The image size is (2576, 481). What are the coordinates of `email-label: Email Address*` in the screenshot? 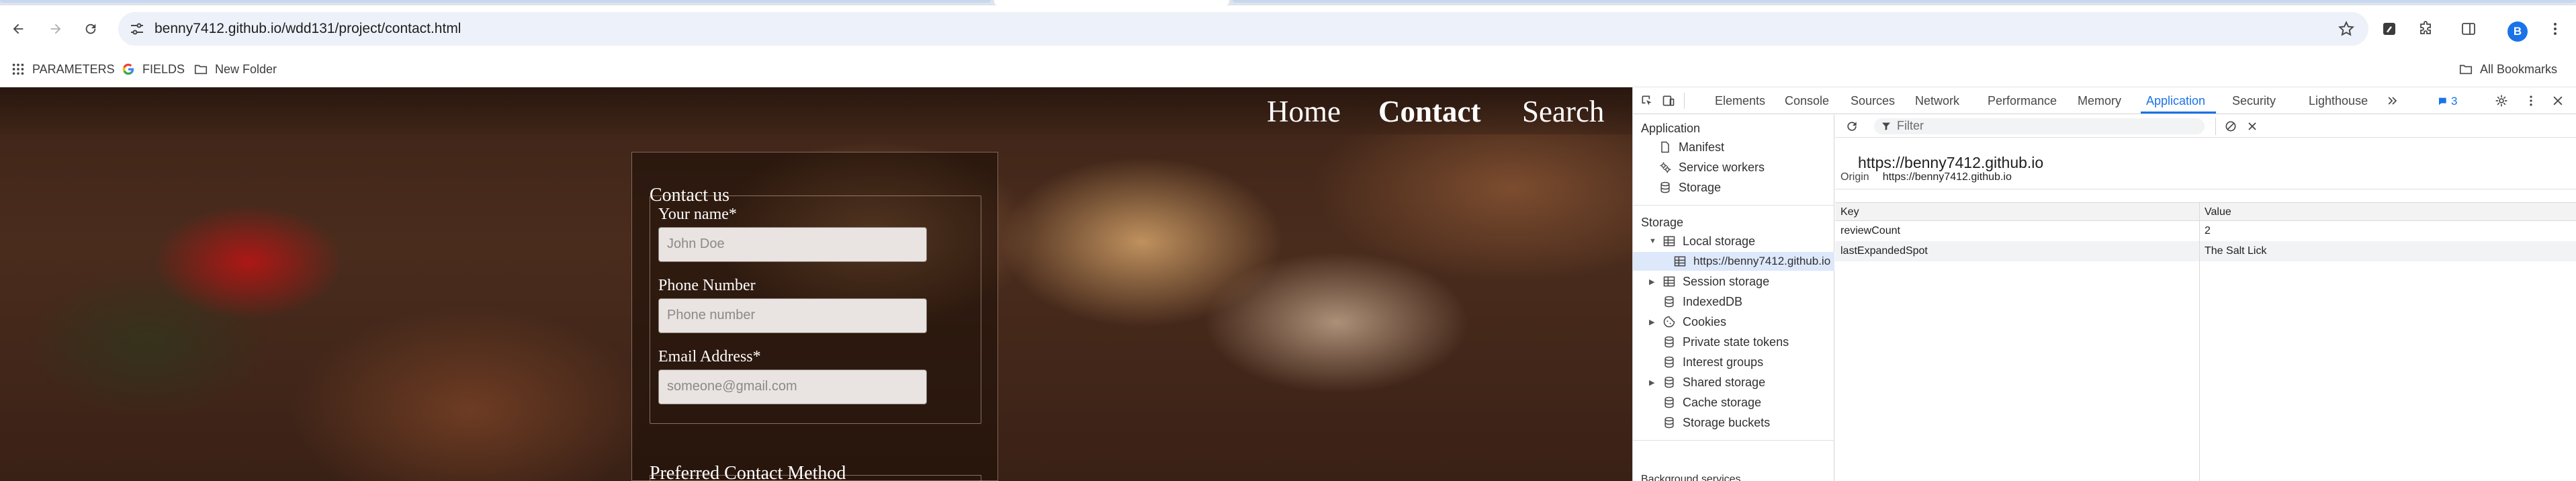 It's located at (710, 356).